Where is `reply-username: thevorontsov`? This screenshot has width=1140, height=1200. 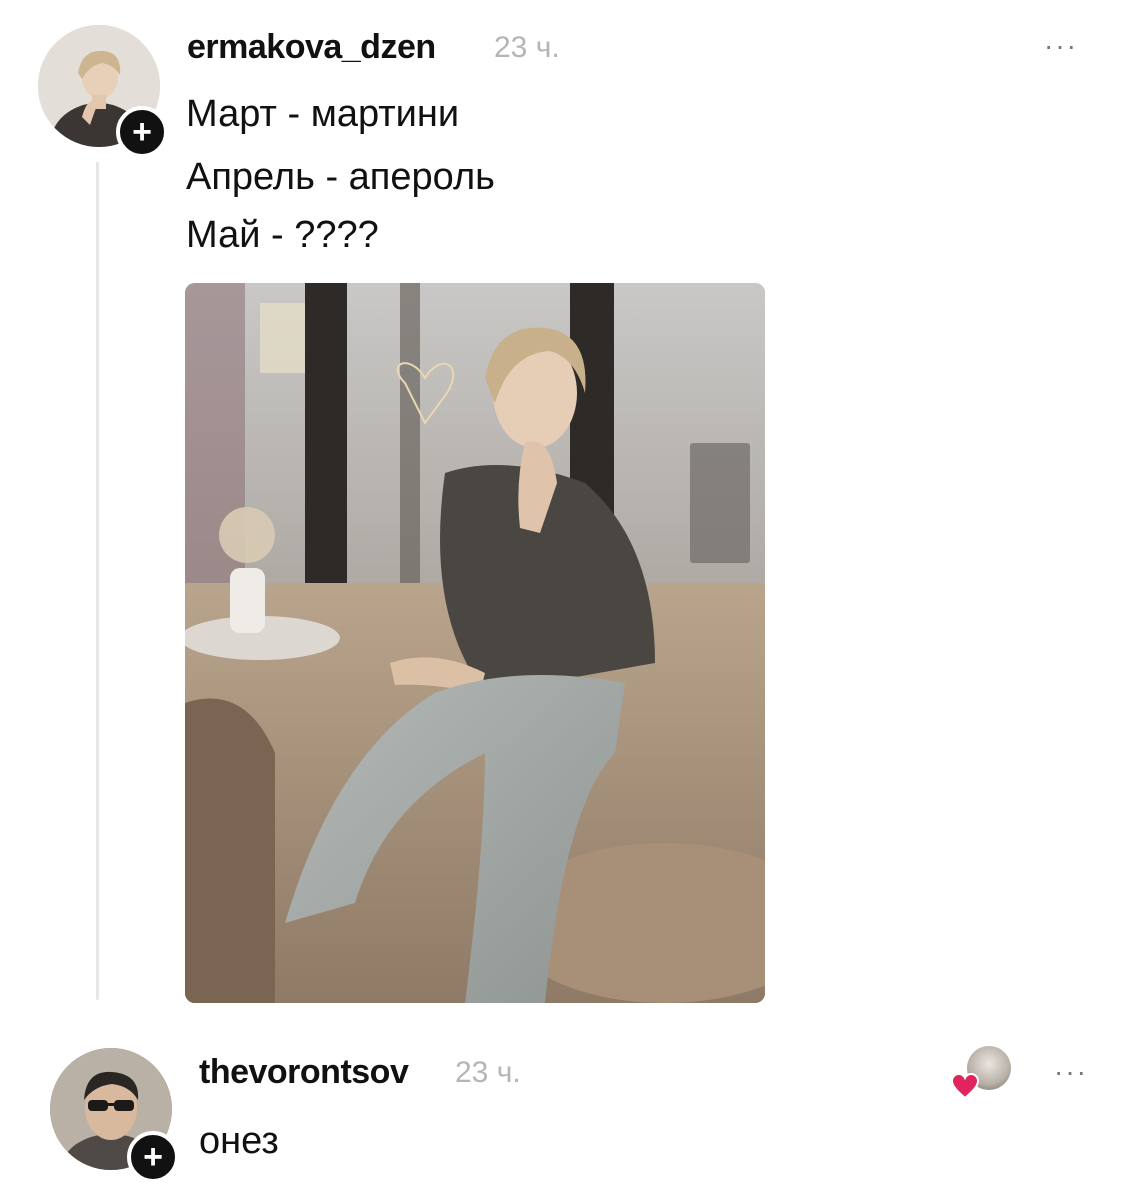
reply-username: thevorontsov is located at coordinates (304, 1072).